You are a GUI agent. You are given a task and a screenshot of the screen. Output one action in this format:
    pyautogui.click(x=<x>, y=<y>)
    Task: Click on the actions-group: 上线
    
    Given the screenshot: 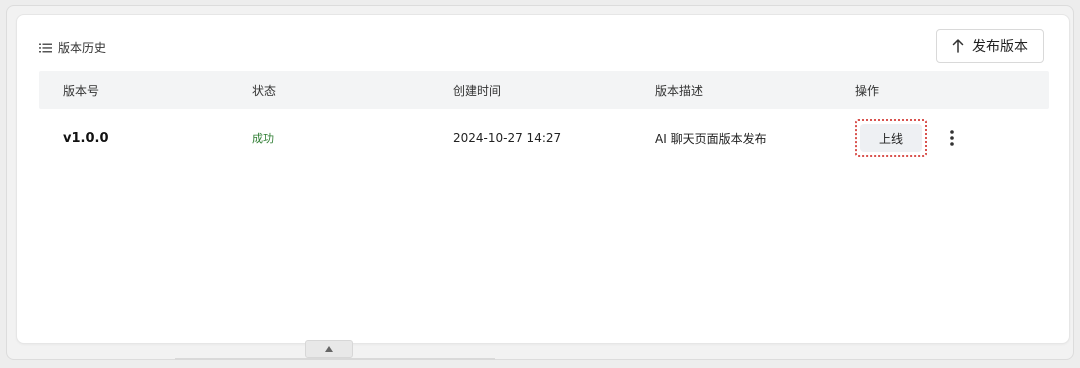 What is the action you would take?
    pyautogui.click(x=952, y=138)
    